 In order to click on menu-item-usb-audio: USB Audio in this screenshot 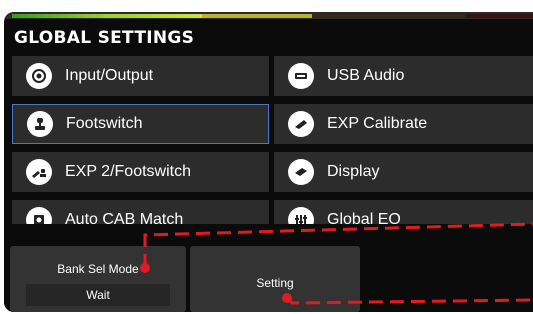, I will do `click(403, 76)`.